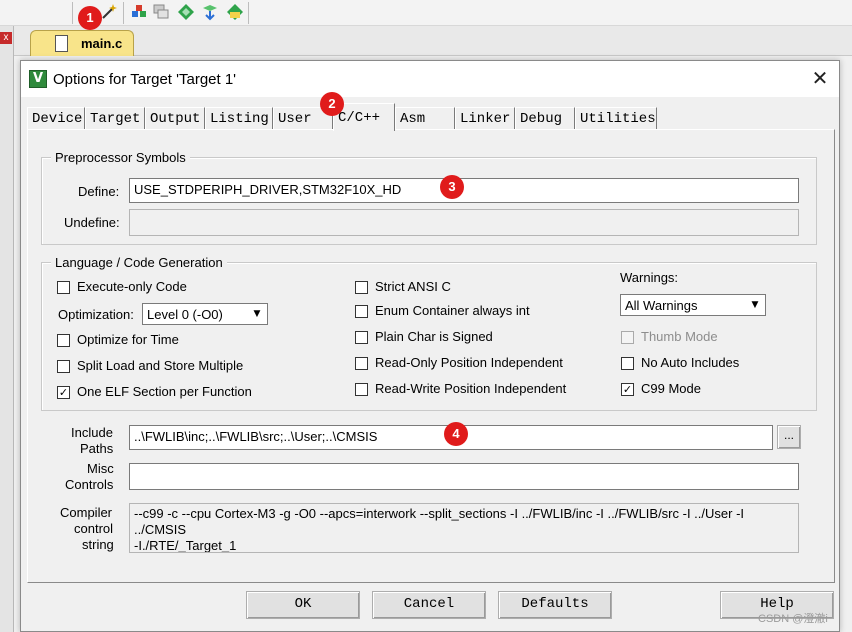  Describe the element at coordinates (627, 363) in the screenshot. I see `no-auto-includes-checkbox` at that location.